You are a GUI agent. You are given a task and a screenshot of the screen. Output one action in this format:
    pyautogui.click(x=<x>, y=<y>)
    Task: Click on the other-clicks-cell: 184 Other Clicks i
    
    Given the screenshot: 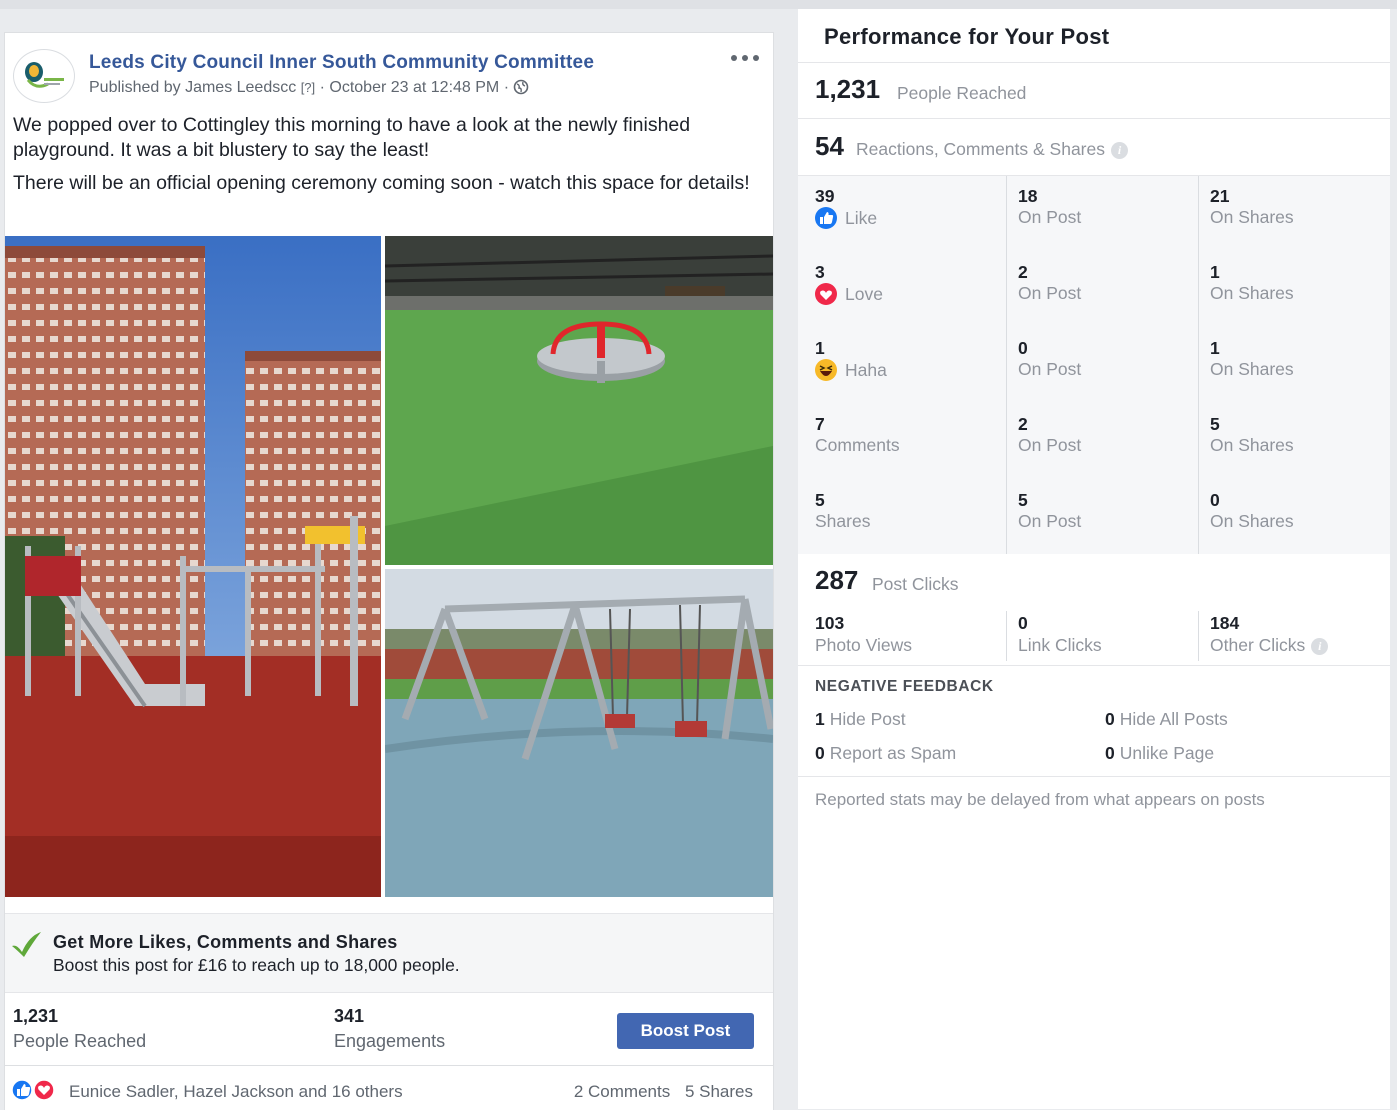 What is the action you would take?
    pyautogui.click(x=1294, y=636)
    